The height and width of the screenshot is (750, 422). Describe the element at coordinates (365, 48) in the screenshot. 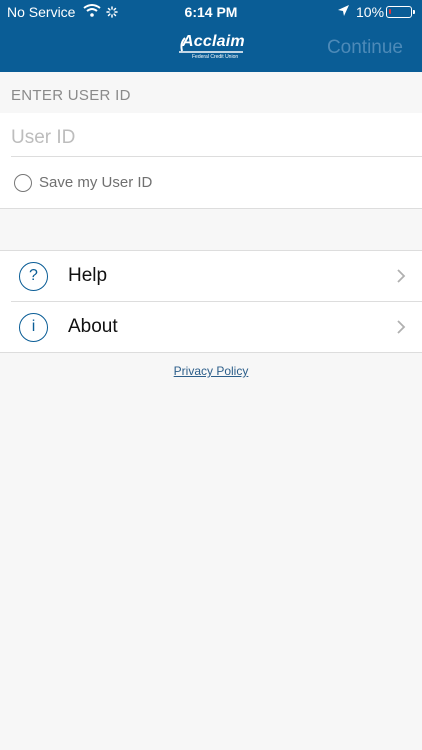

I see `continue-button: Continue` at that location.